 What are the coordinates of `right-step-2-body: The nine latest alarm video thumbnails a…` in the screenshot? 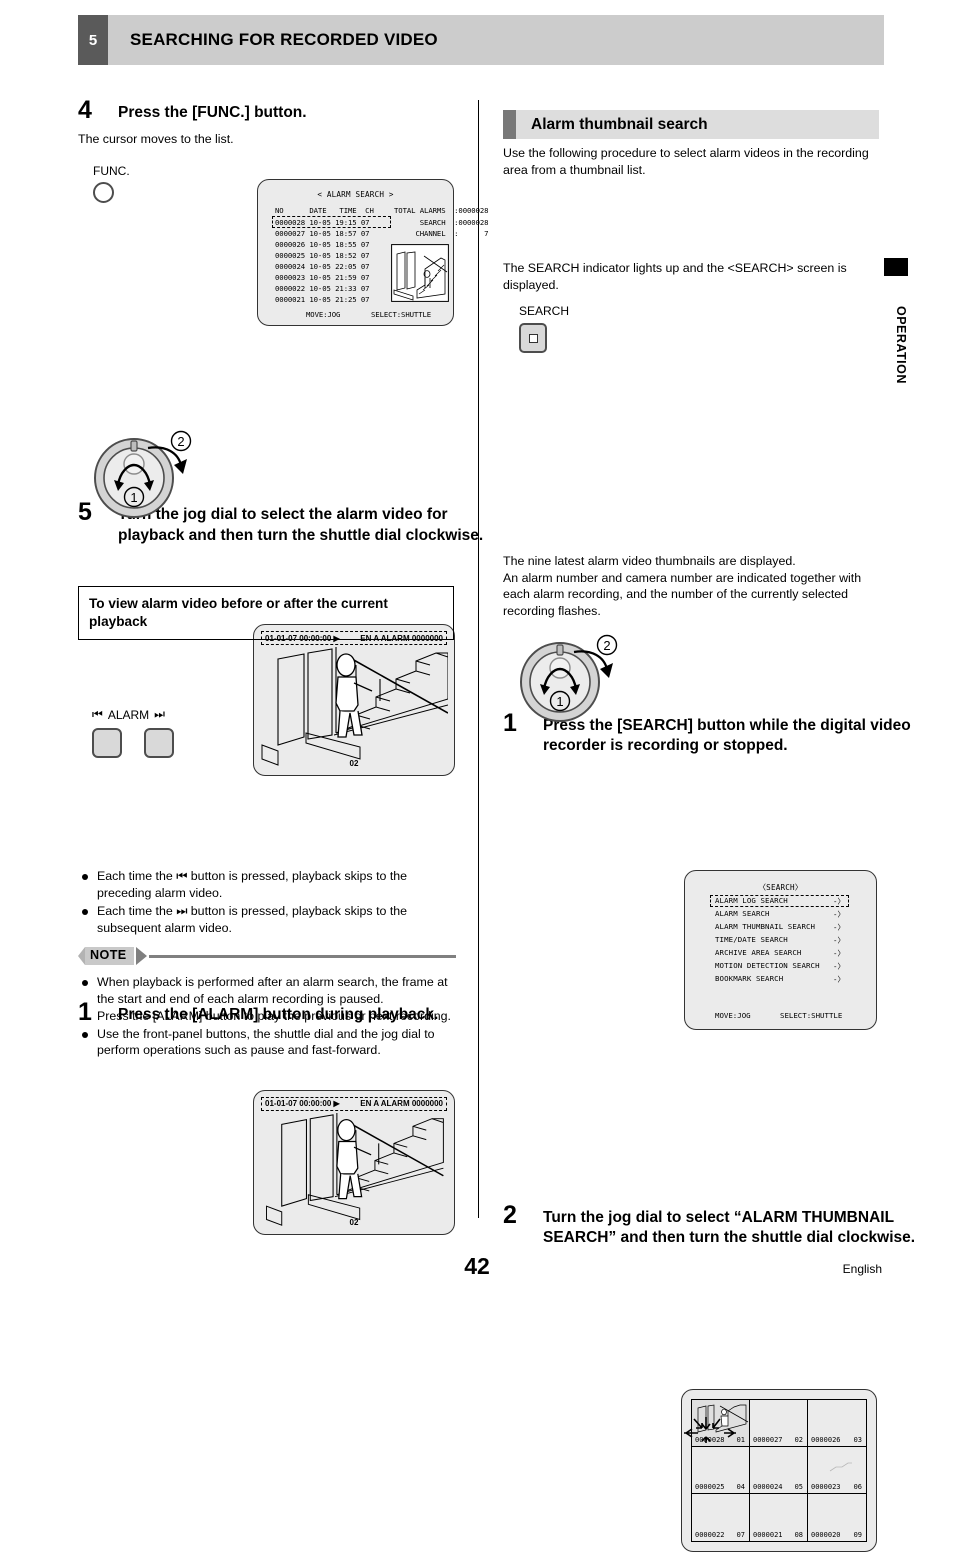 It's located at (682, 586).